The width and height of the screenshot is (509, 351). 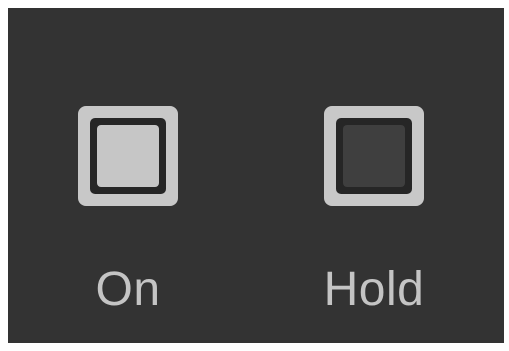 I want to click on on-indicator, so click(x=128, y=156).